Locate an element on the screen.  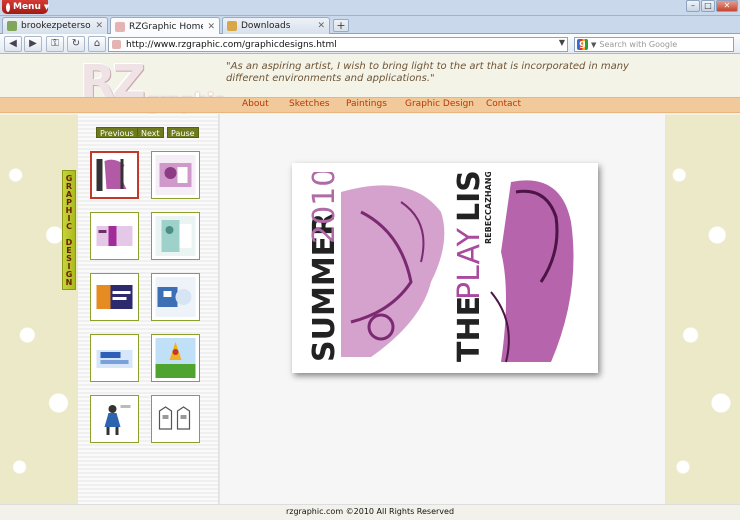
google-icon: g is located at coordinates (582, 44).